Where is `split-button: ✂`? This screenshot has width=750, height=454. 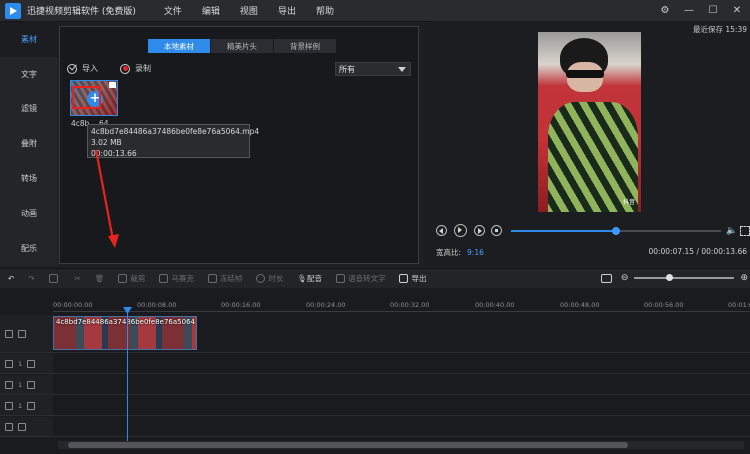 split-button: ✂ is located at coordinates (78, 278).